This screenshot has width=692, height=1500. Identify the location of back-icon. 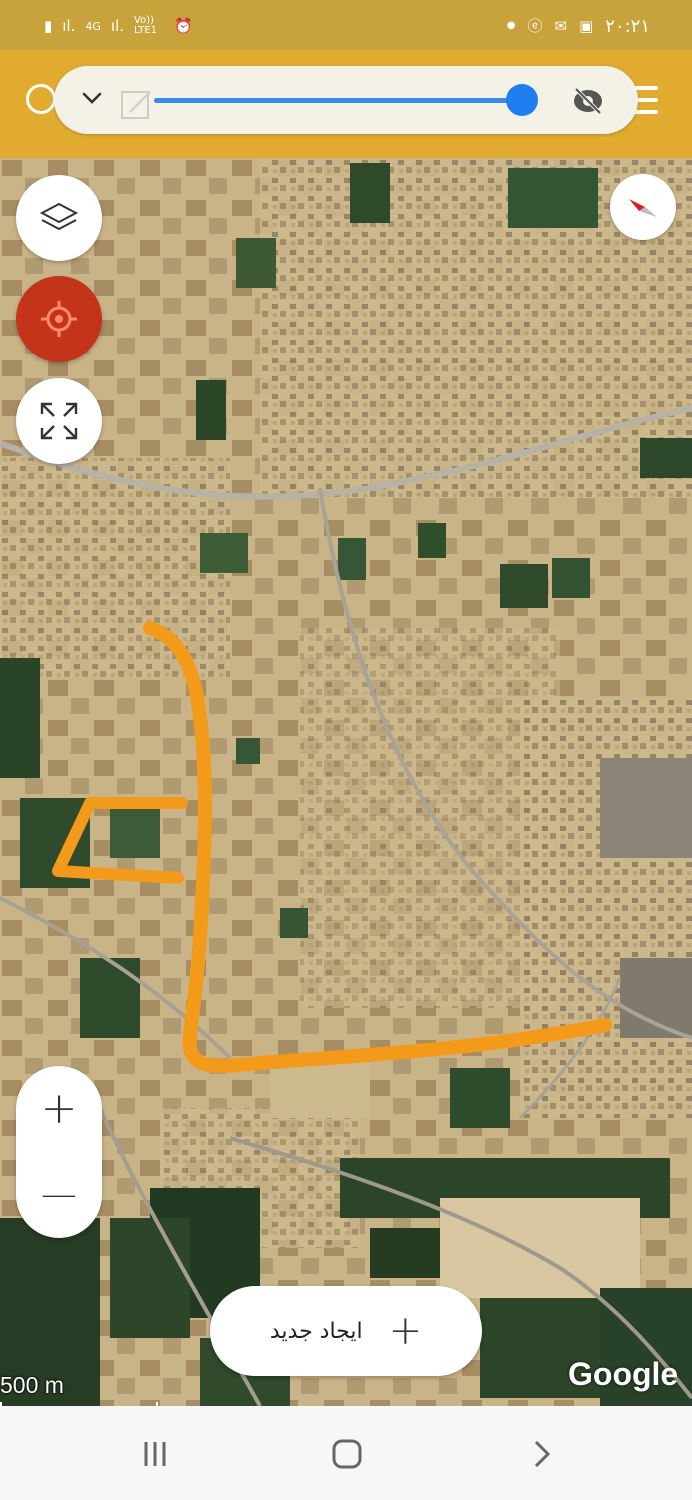
(542, 1454).